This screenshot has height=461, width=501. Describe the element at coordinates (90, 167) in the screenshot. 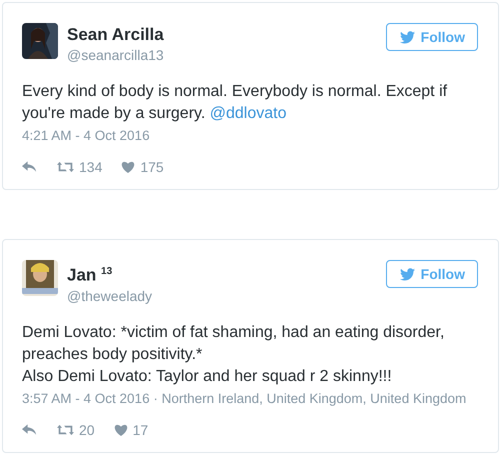

I see `retweet-count: 134` at that location.